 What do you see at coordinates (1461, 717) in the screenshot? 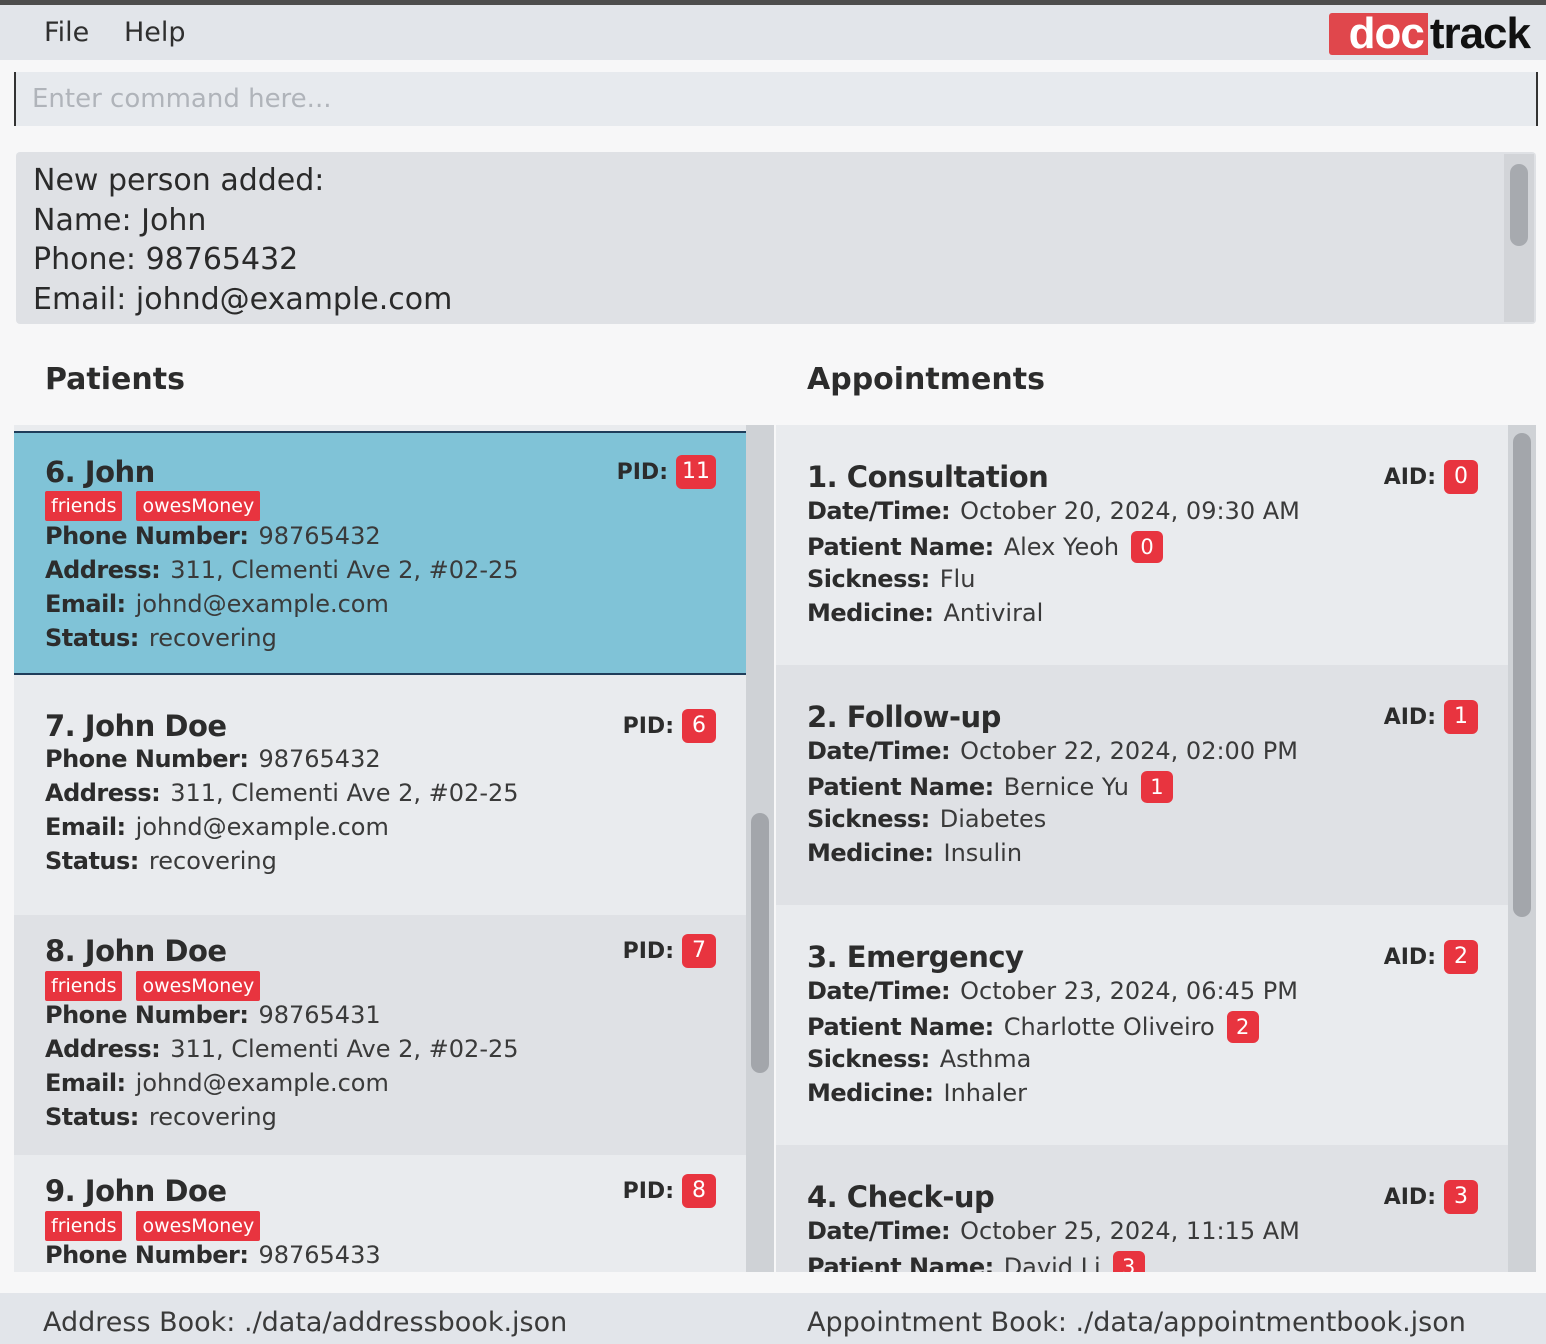
I see `aid-badge: 1` at bounding box center [1461, 717].